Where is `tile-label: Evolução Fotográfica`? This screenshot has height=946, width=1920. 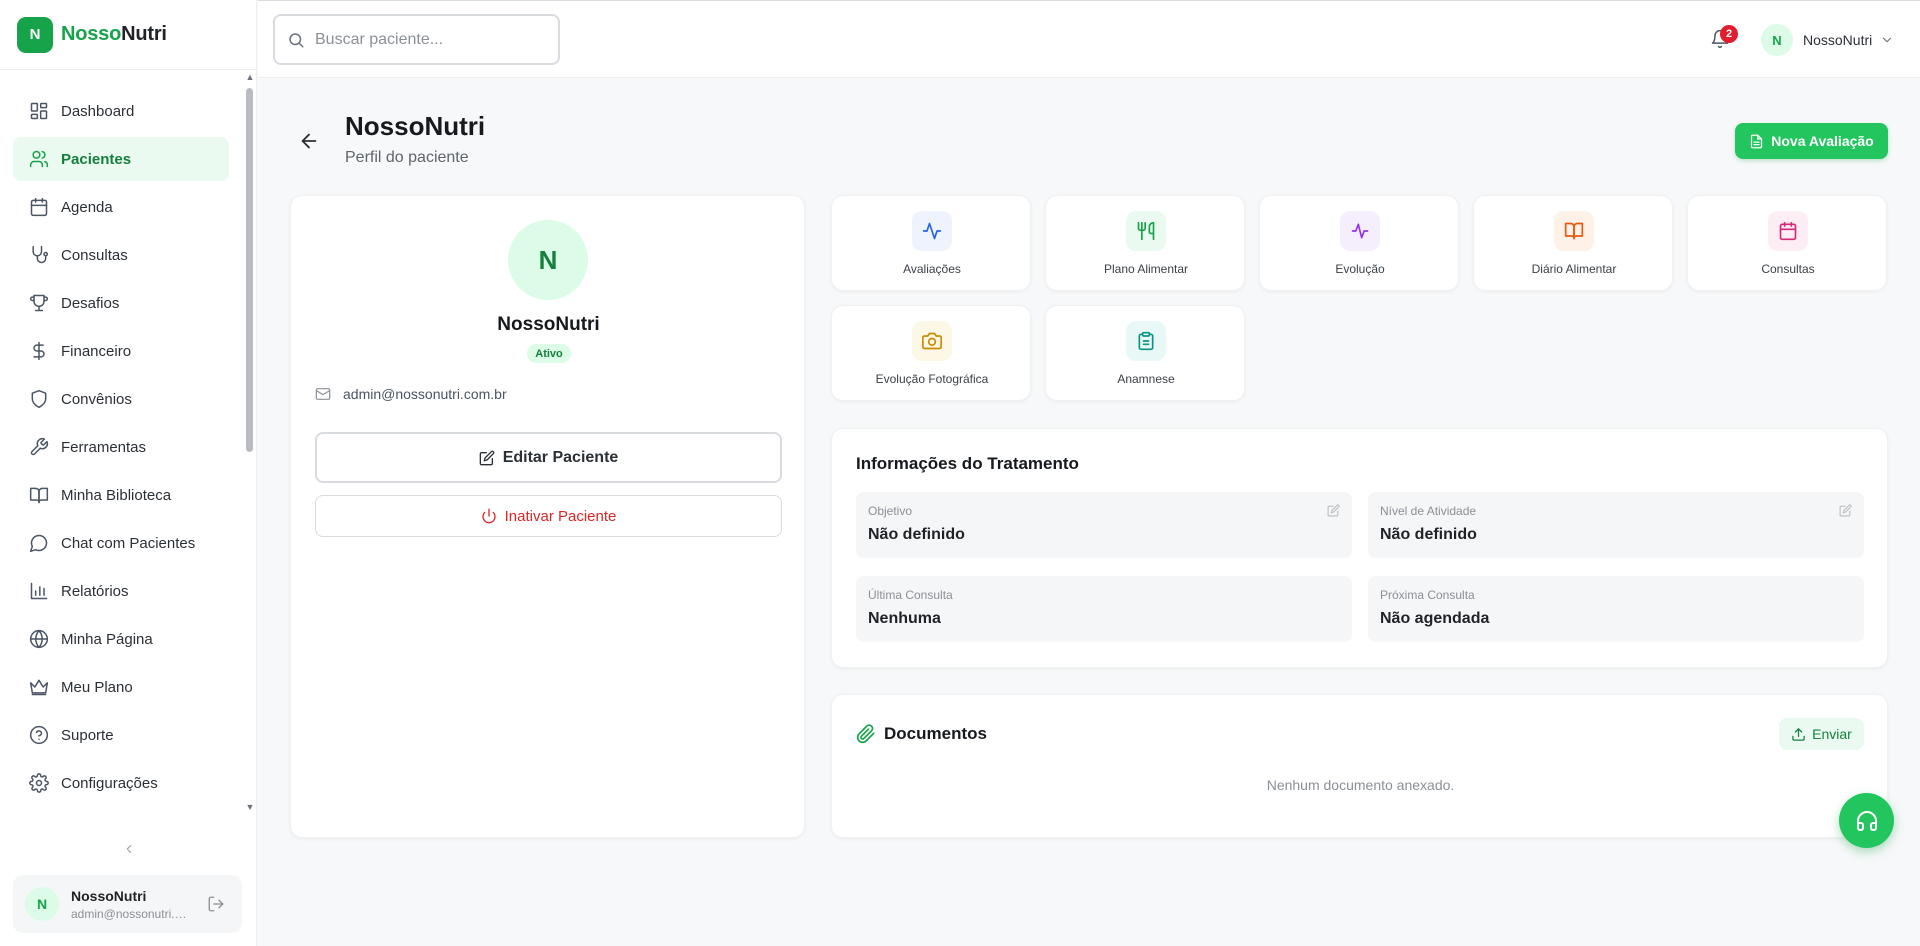
tile-label: Evolução Fotográfica is located at coordinates (932, 379).